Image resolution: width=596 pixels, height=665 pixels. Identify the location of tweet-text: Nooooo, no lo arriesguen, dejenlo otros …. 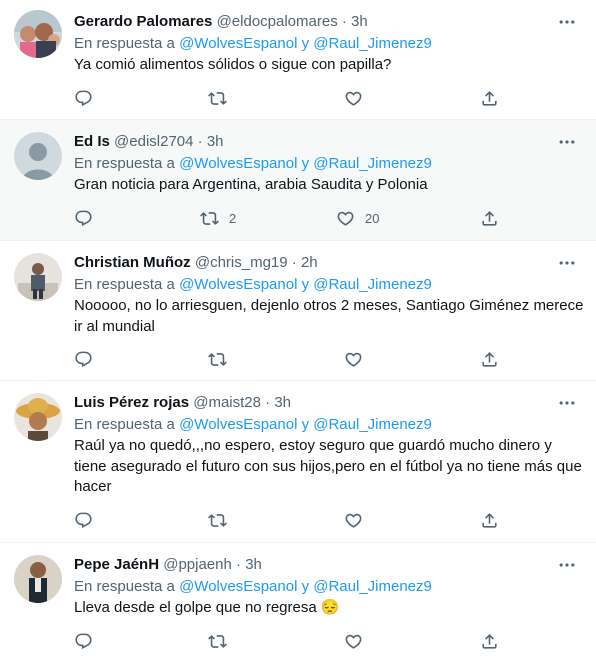
(329, 316).